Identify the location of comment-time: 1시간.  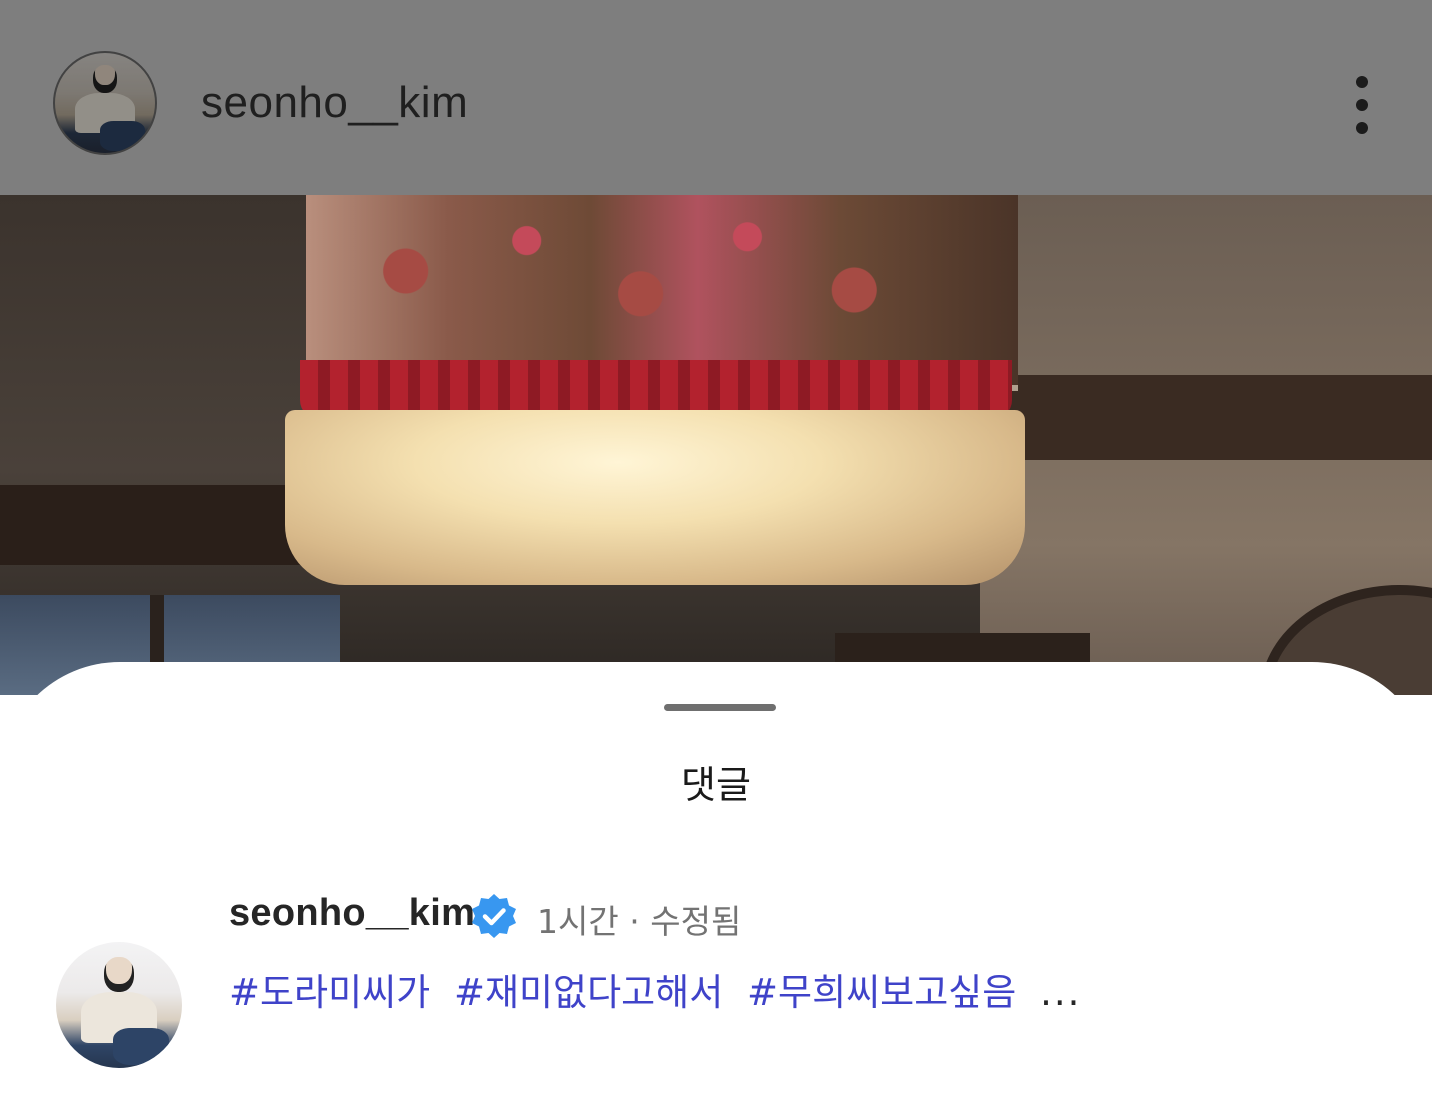
(578, 921).